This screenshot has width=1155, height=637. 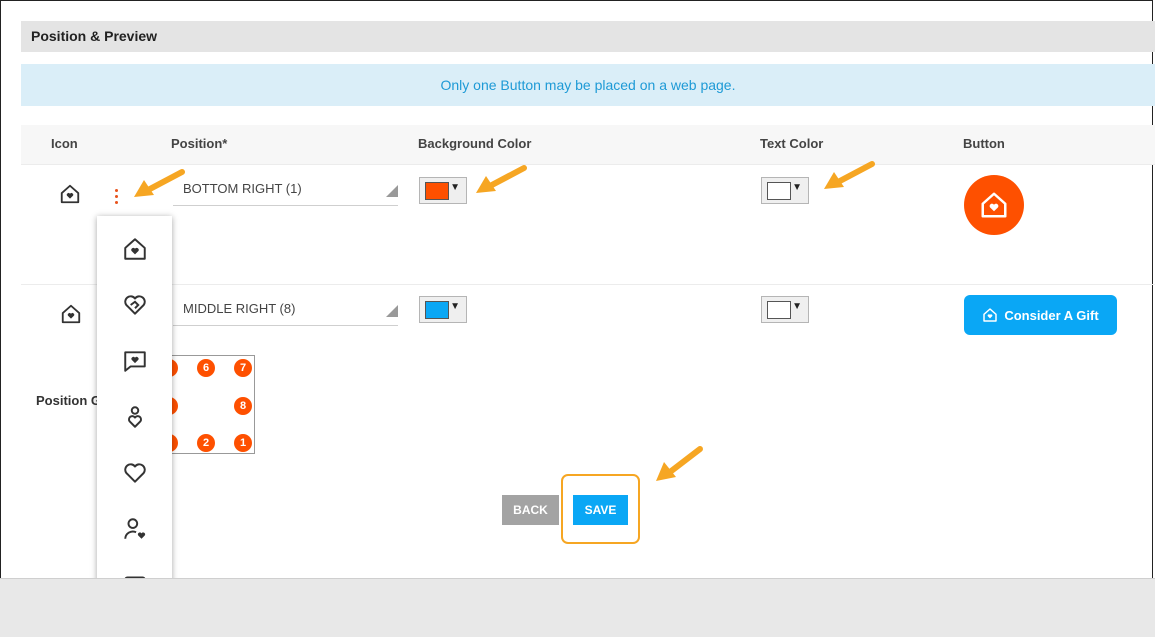 I want to click on heart-handshake-icon, so click(x=135, y=305).